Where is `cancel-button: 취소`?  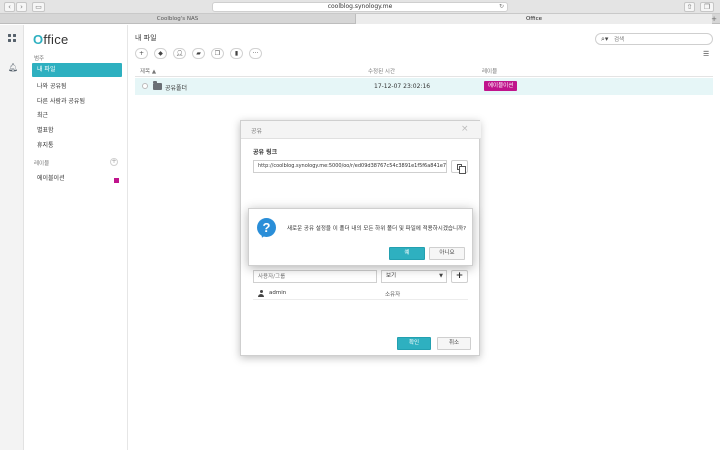 cancel-button: 취소 is located at coordinates (454, 343).